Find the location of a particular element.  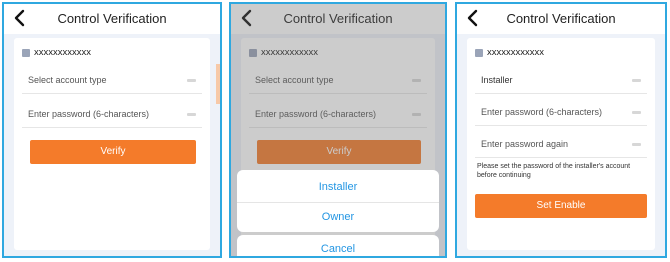

verify-button: Verify is located at coordinates (113, 152).